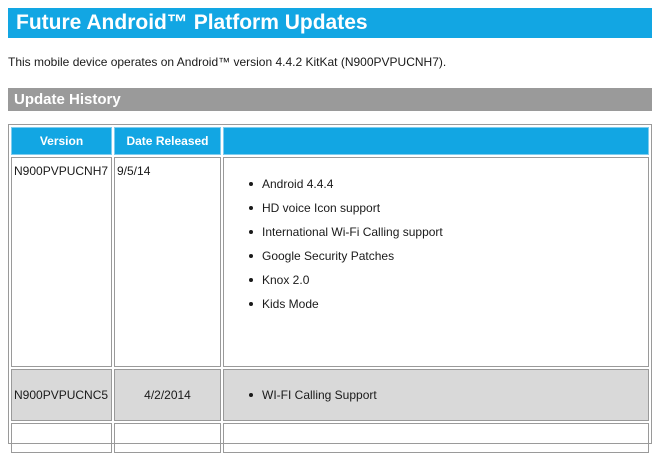 Image resolution: width=660 pixels, height=453 pixels. I want to click on list-item: WI-FI Calling Support, so click(448, 395).